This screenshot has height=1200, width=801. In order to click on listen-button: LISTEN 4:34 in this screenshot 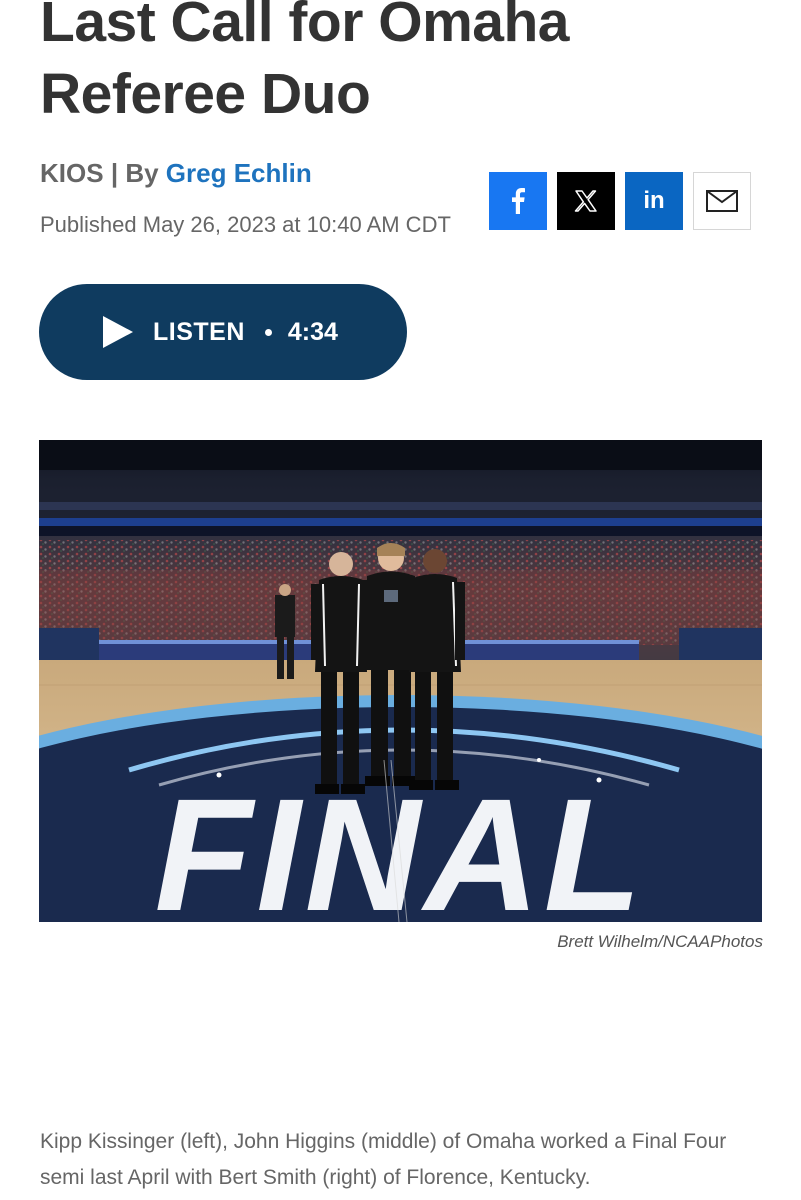, I will do `click(223, 332)`.